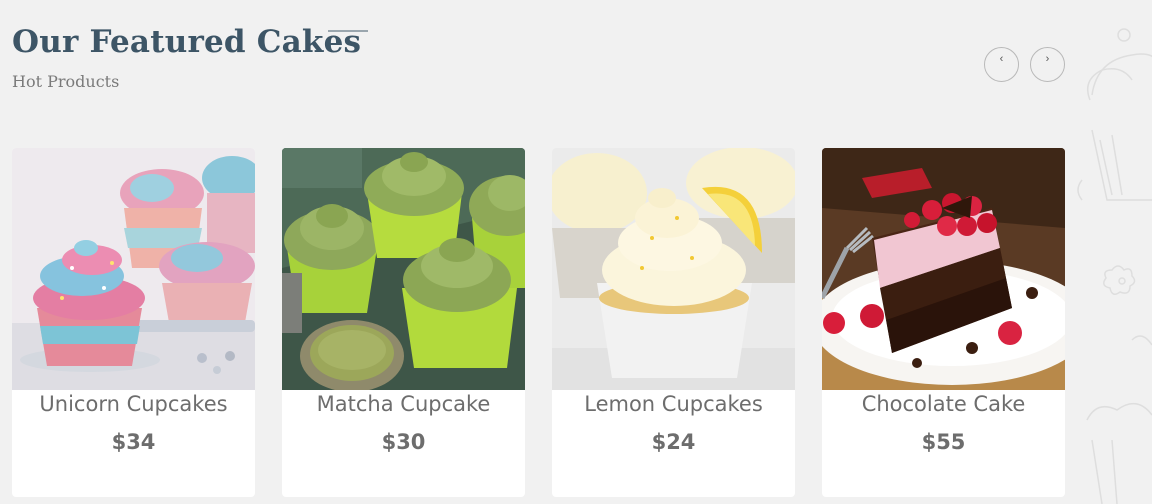 The width and height of the screenshot is (1152, 504). I want to click on carousel-nav: ‹ ›, so click(1024, 64).